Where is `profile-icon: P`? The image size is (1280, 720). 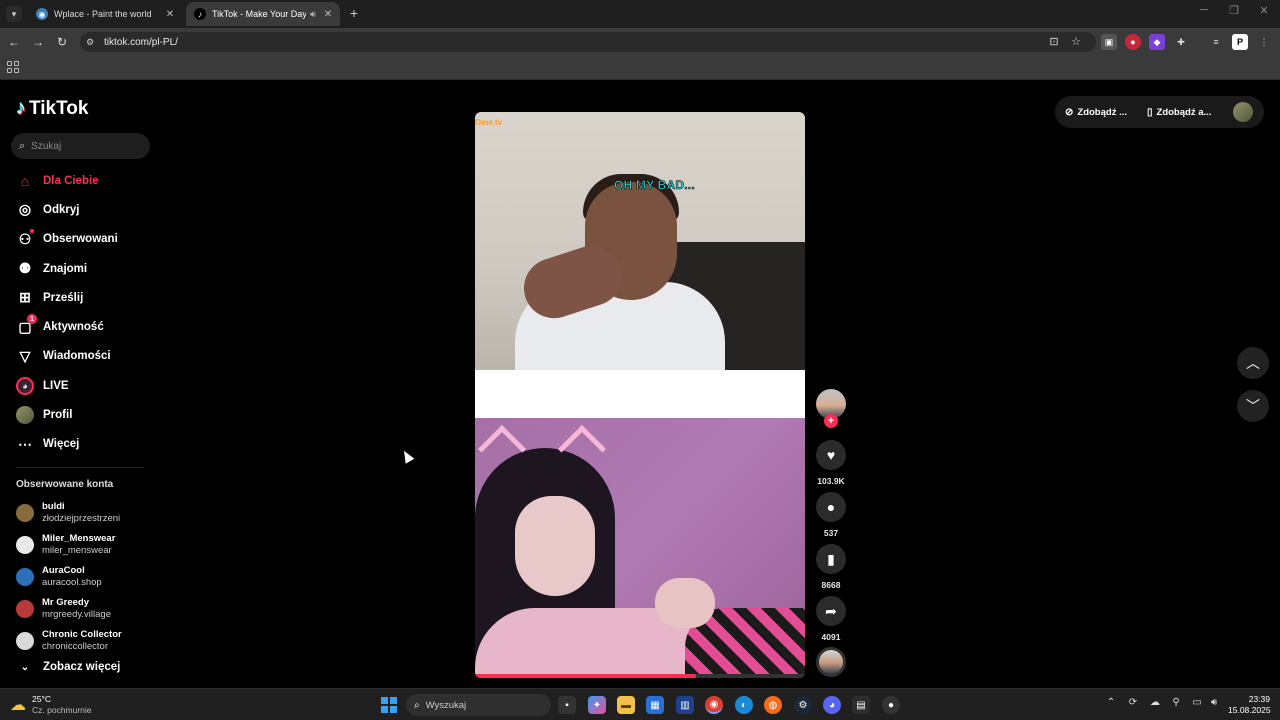 profile-icon: P is located at coordinates (1240, 42).